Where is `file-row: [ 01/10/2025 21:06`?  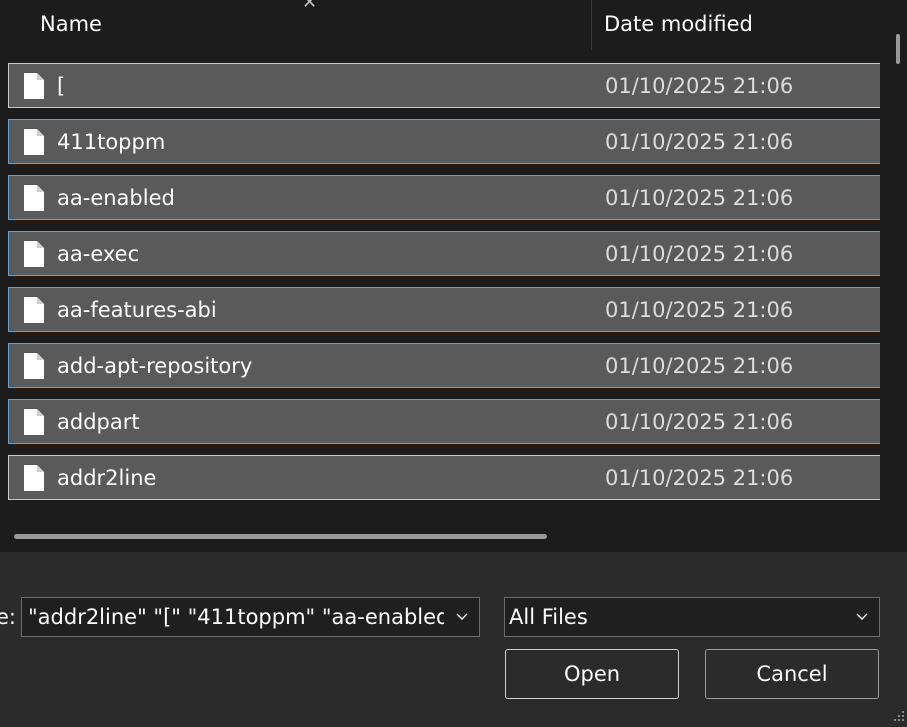 file-row: [ 01/10/2025 21:06 is located at coordinates (444, 85).